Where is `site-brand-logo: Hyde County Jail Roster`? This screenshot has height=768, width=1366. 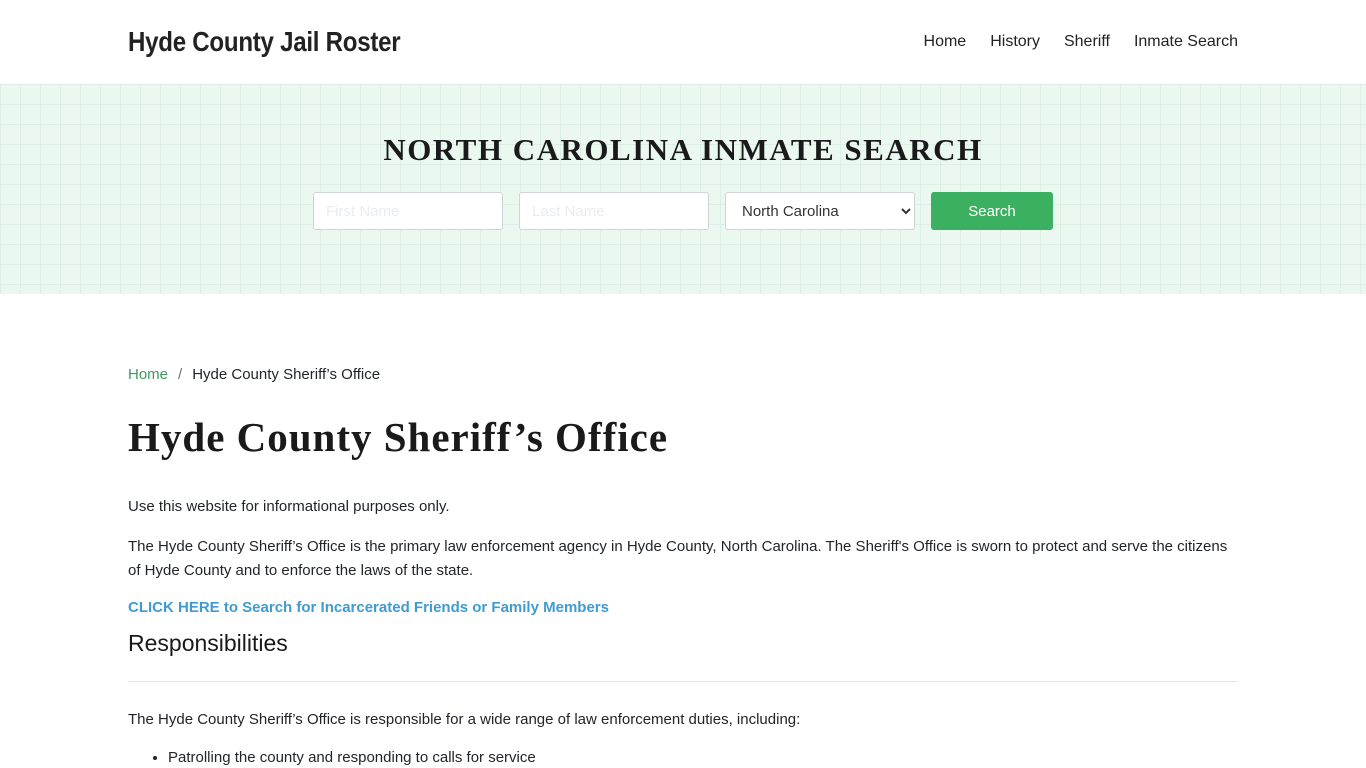 site-brand-logo: Hyde County Jail Roster is located at coordinates (264, 42).